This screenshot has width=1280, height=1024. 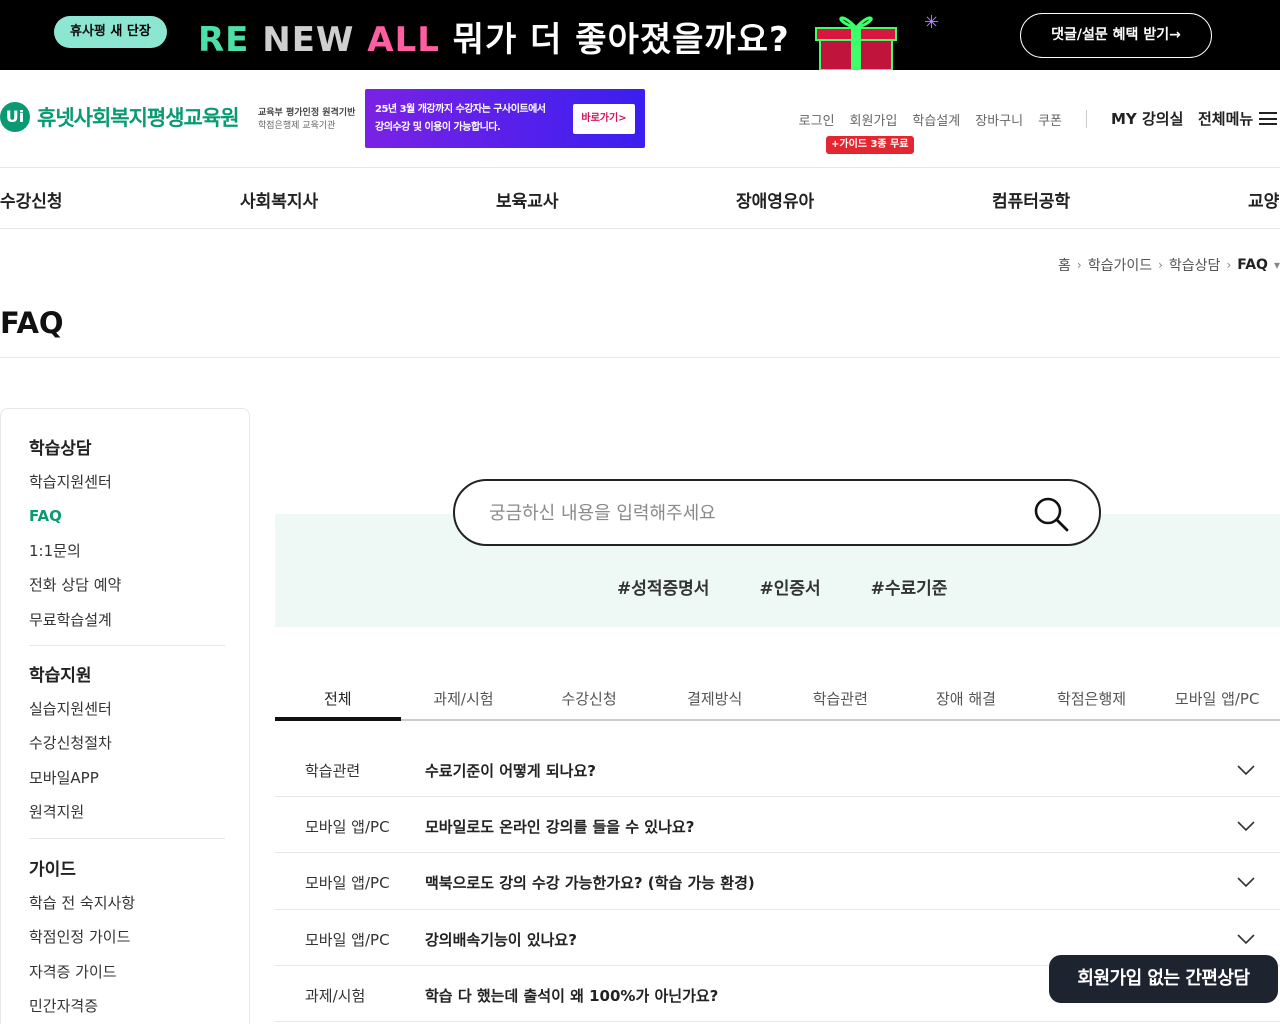 What do you see at coordinates (127, 978) in the screenshot?
I see `sidebar-item-license-guide: 자격증 가이드` at bounding box center [127, 978].